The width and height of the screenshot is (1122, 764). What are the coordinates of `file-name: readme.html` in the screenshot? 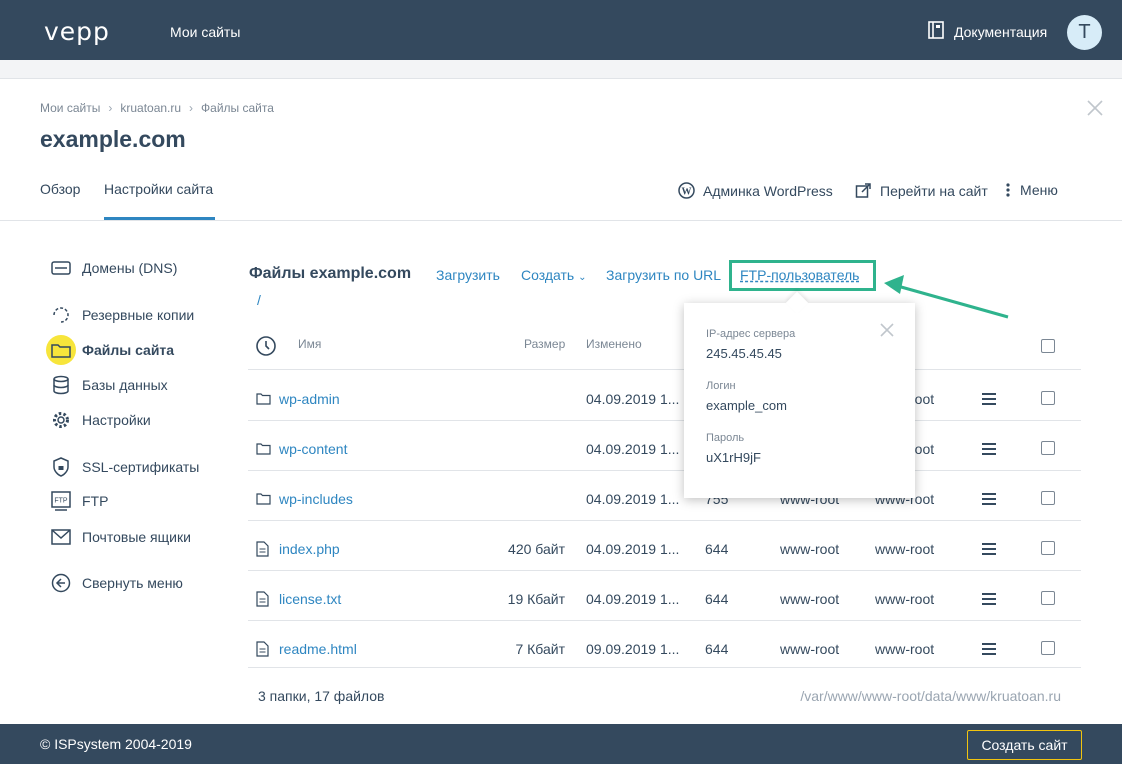 It's located at (318, 649).